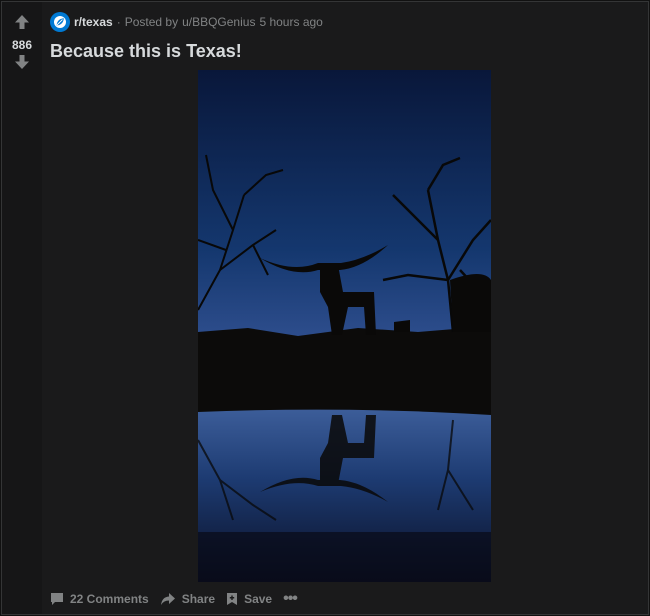 The width and height of the screenshot is (650, 616). Describe the element at coordinates (151, 22) in the screenshot. I see `posted-by-label: Posted by` at that location.